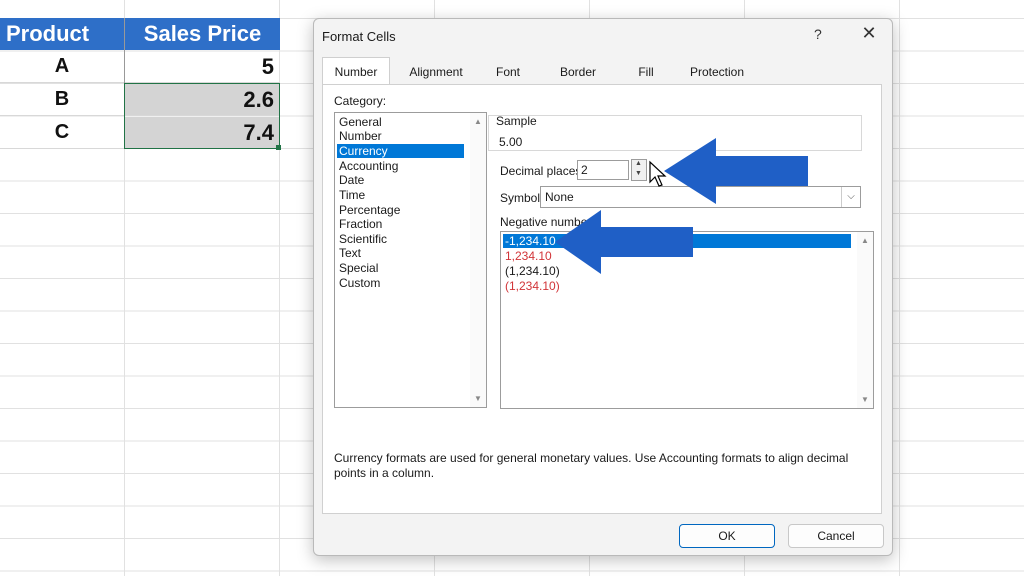 This screenshot has height=576, width=1024. What do you see at coordinates (850, 197) in the screenshot?
I see `chevron-down-icon: ⌵` at bounding box center [850, 197].